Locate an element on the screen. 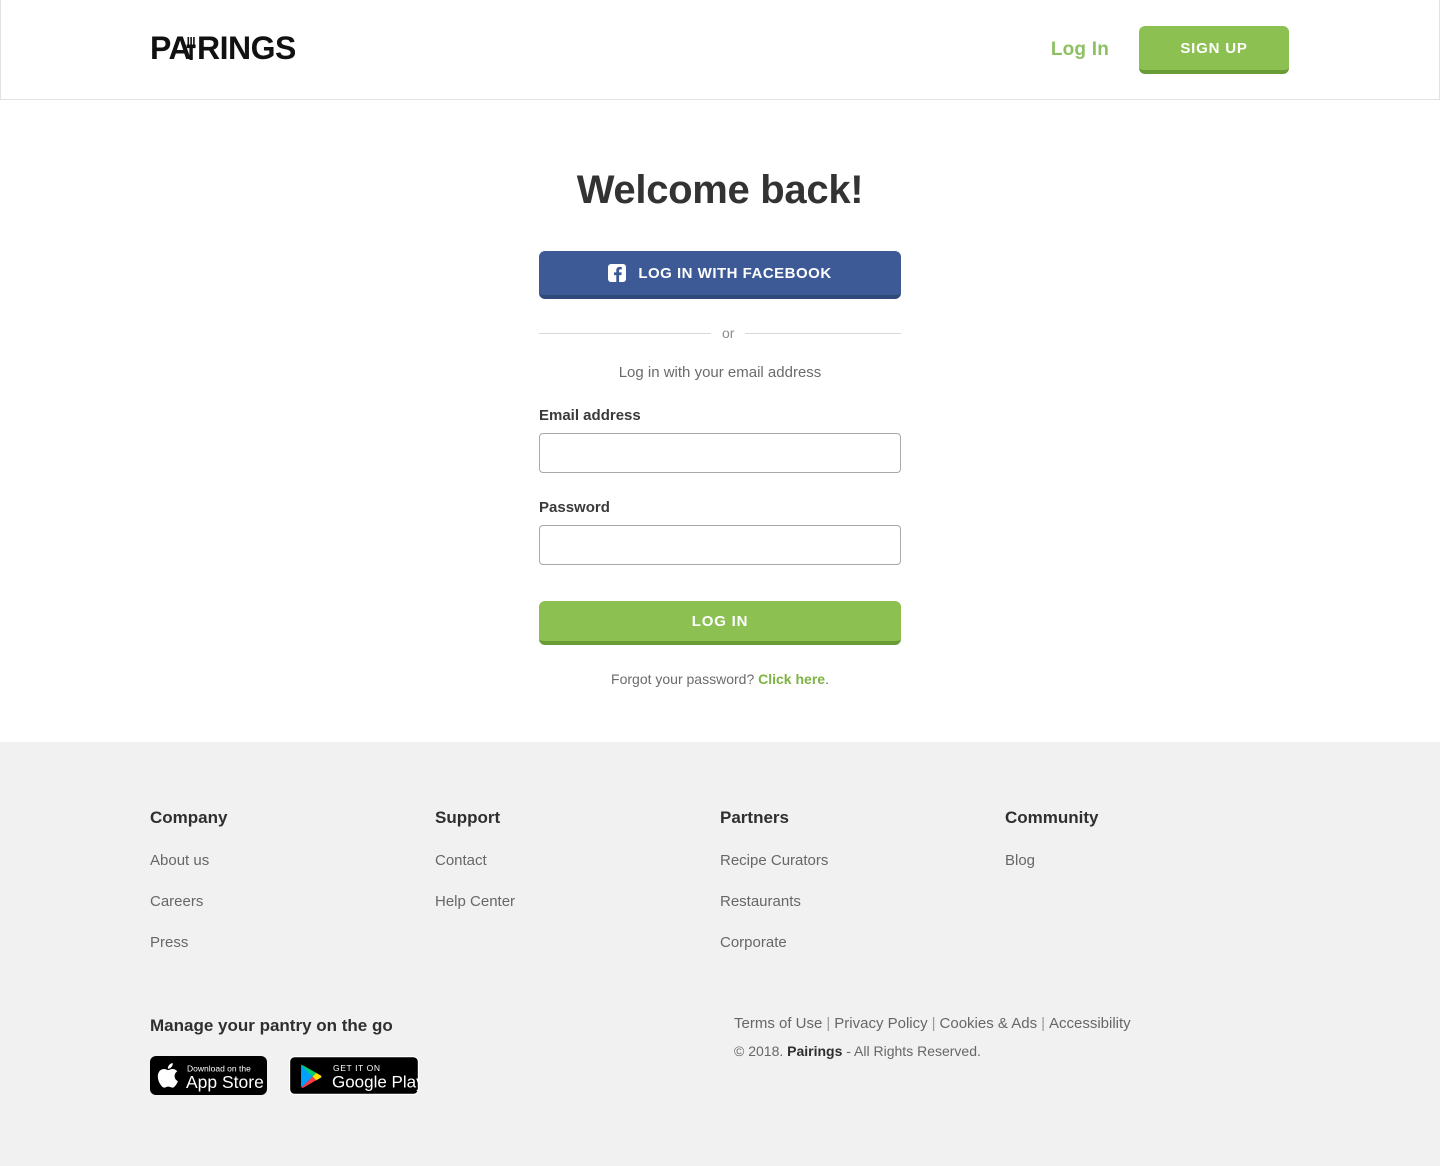  legal-link-accessibility: Accessibility is located at coordinates (1090, 1023).